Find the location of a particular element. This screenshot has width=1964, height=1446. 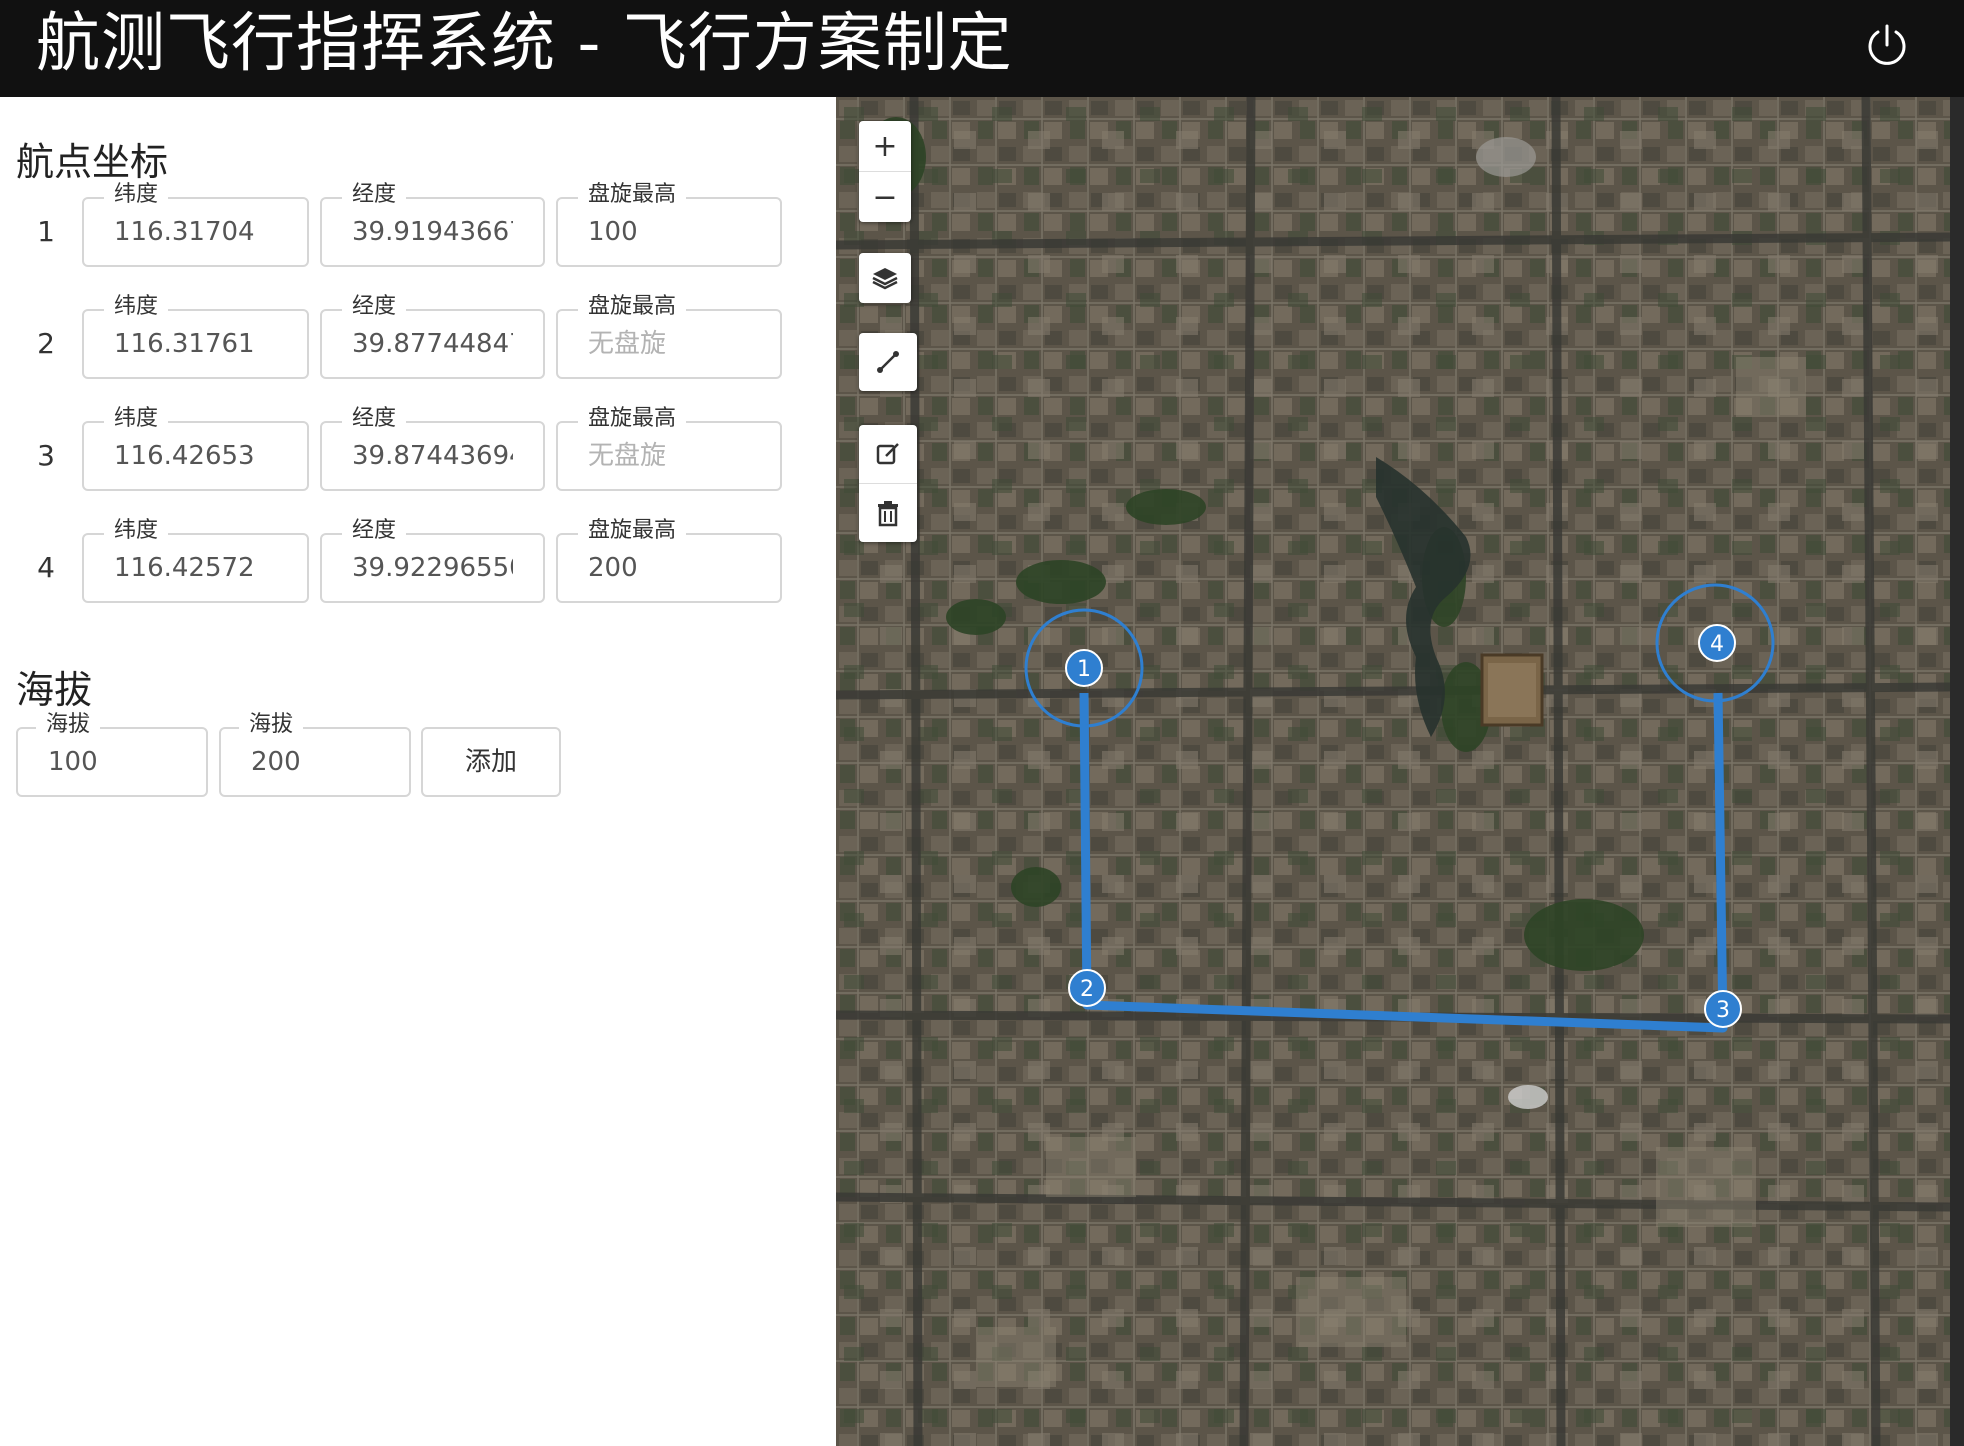

measure-control is located at coordinates (888, 362).